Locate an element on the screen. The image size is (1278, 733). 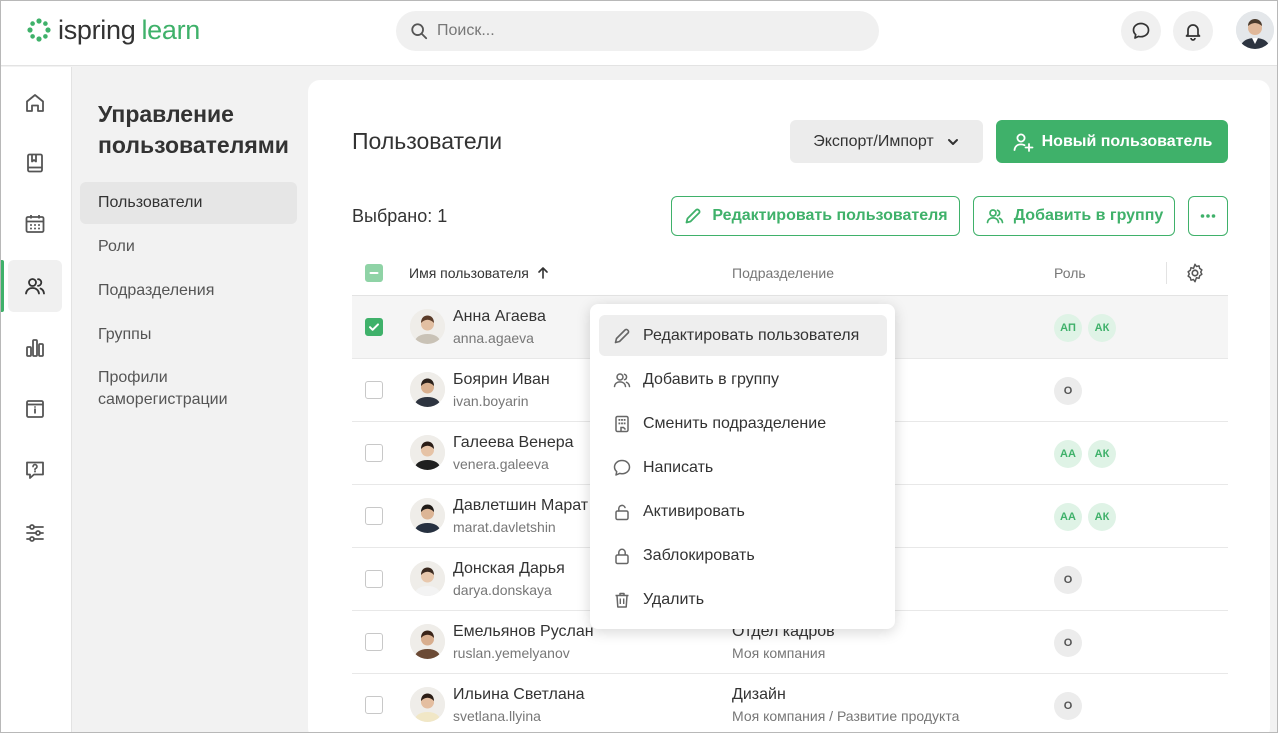
rail-item-reports is located at coordinates (35, 348).